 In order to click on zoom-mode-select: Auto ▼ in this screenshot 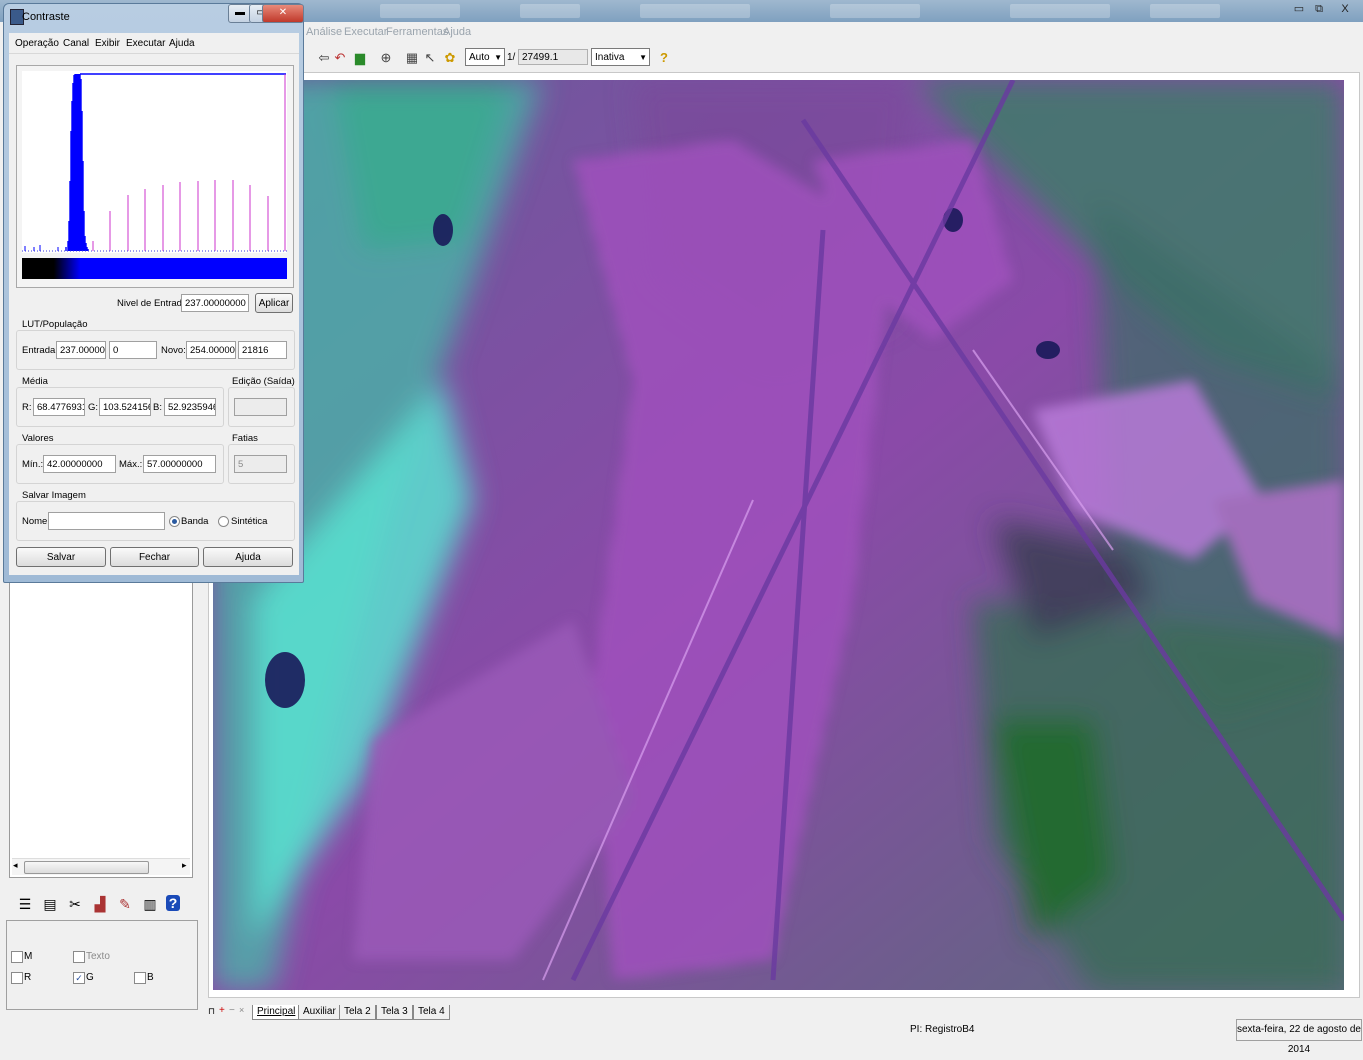, I will do `click(485, 57)`.